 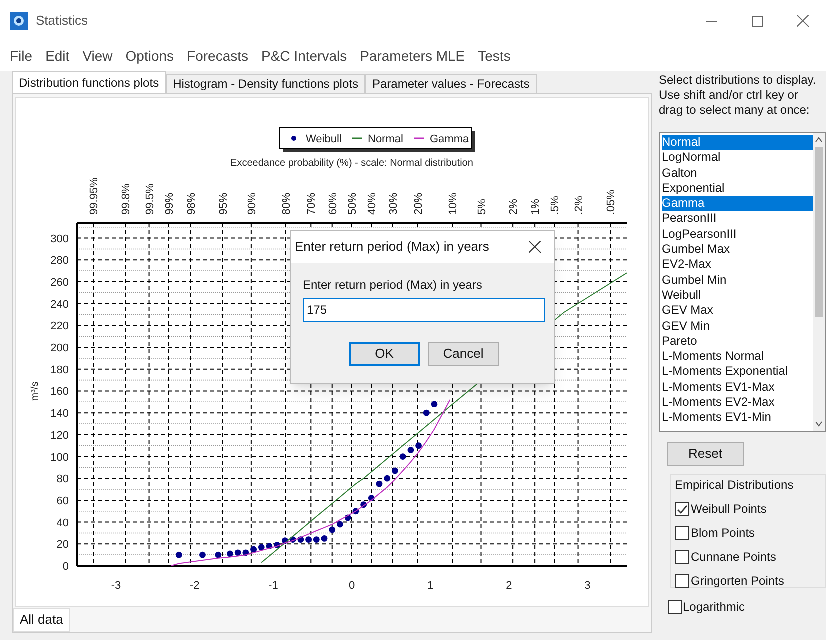 What do you see at coordinates (714, 607) in the screenshot?
I see `checkbox-label: Logarithmic` at bounding box center [714, 607].